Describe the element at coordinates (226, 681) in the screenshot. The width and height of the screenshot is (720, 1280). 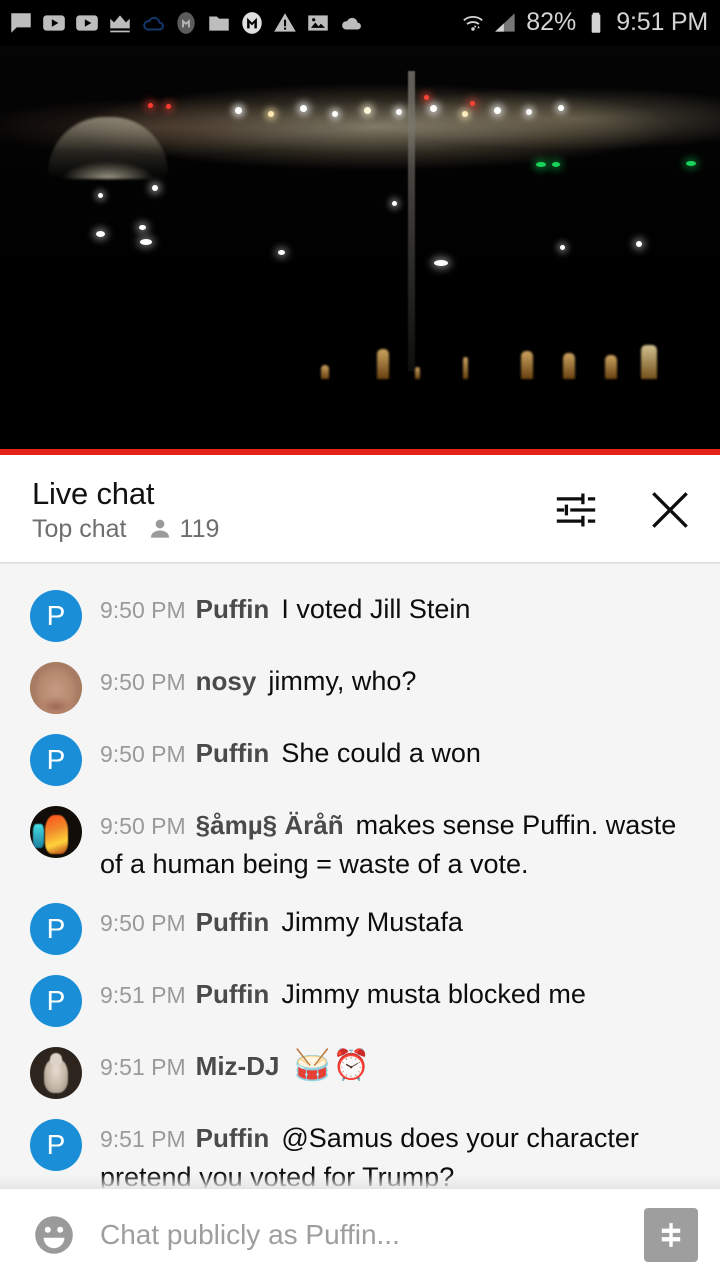
I see `message-author: nosy` at that location.